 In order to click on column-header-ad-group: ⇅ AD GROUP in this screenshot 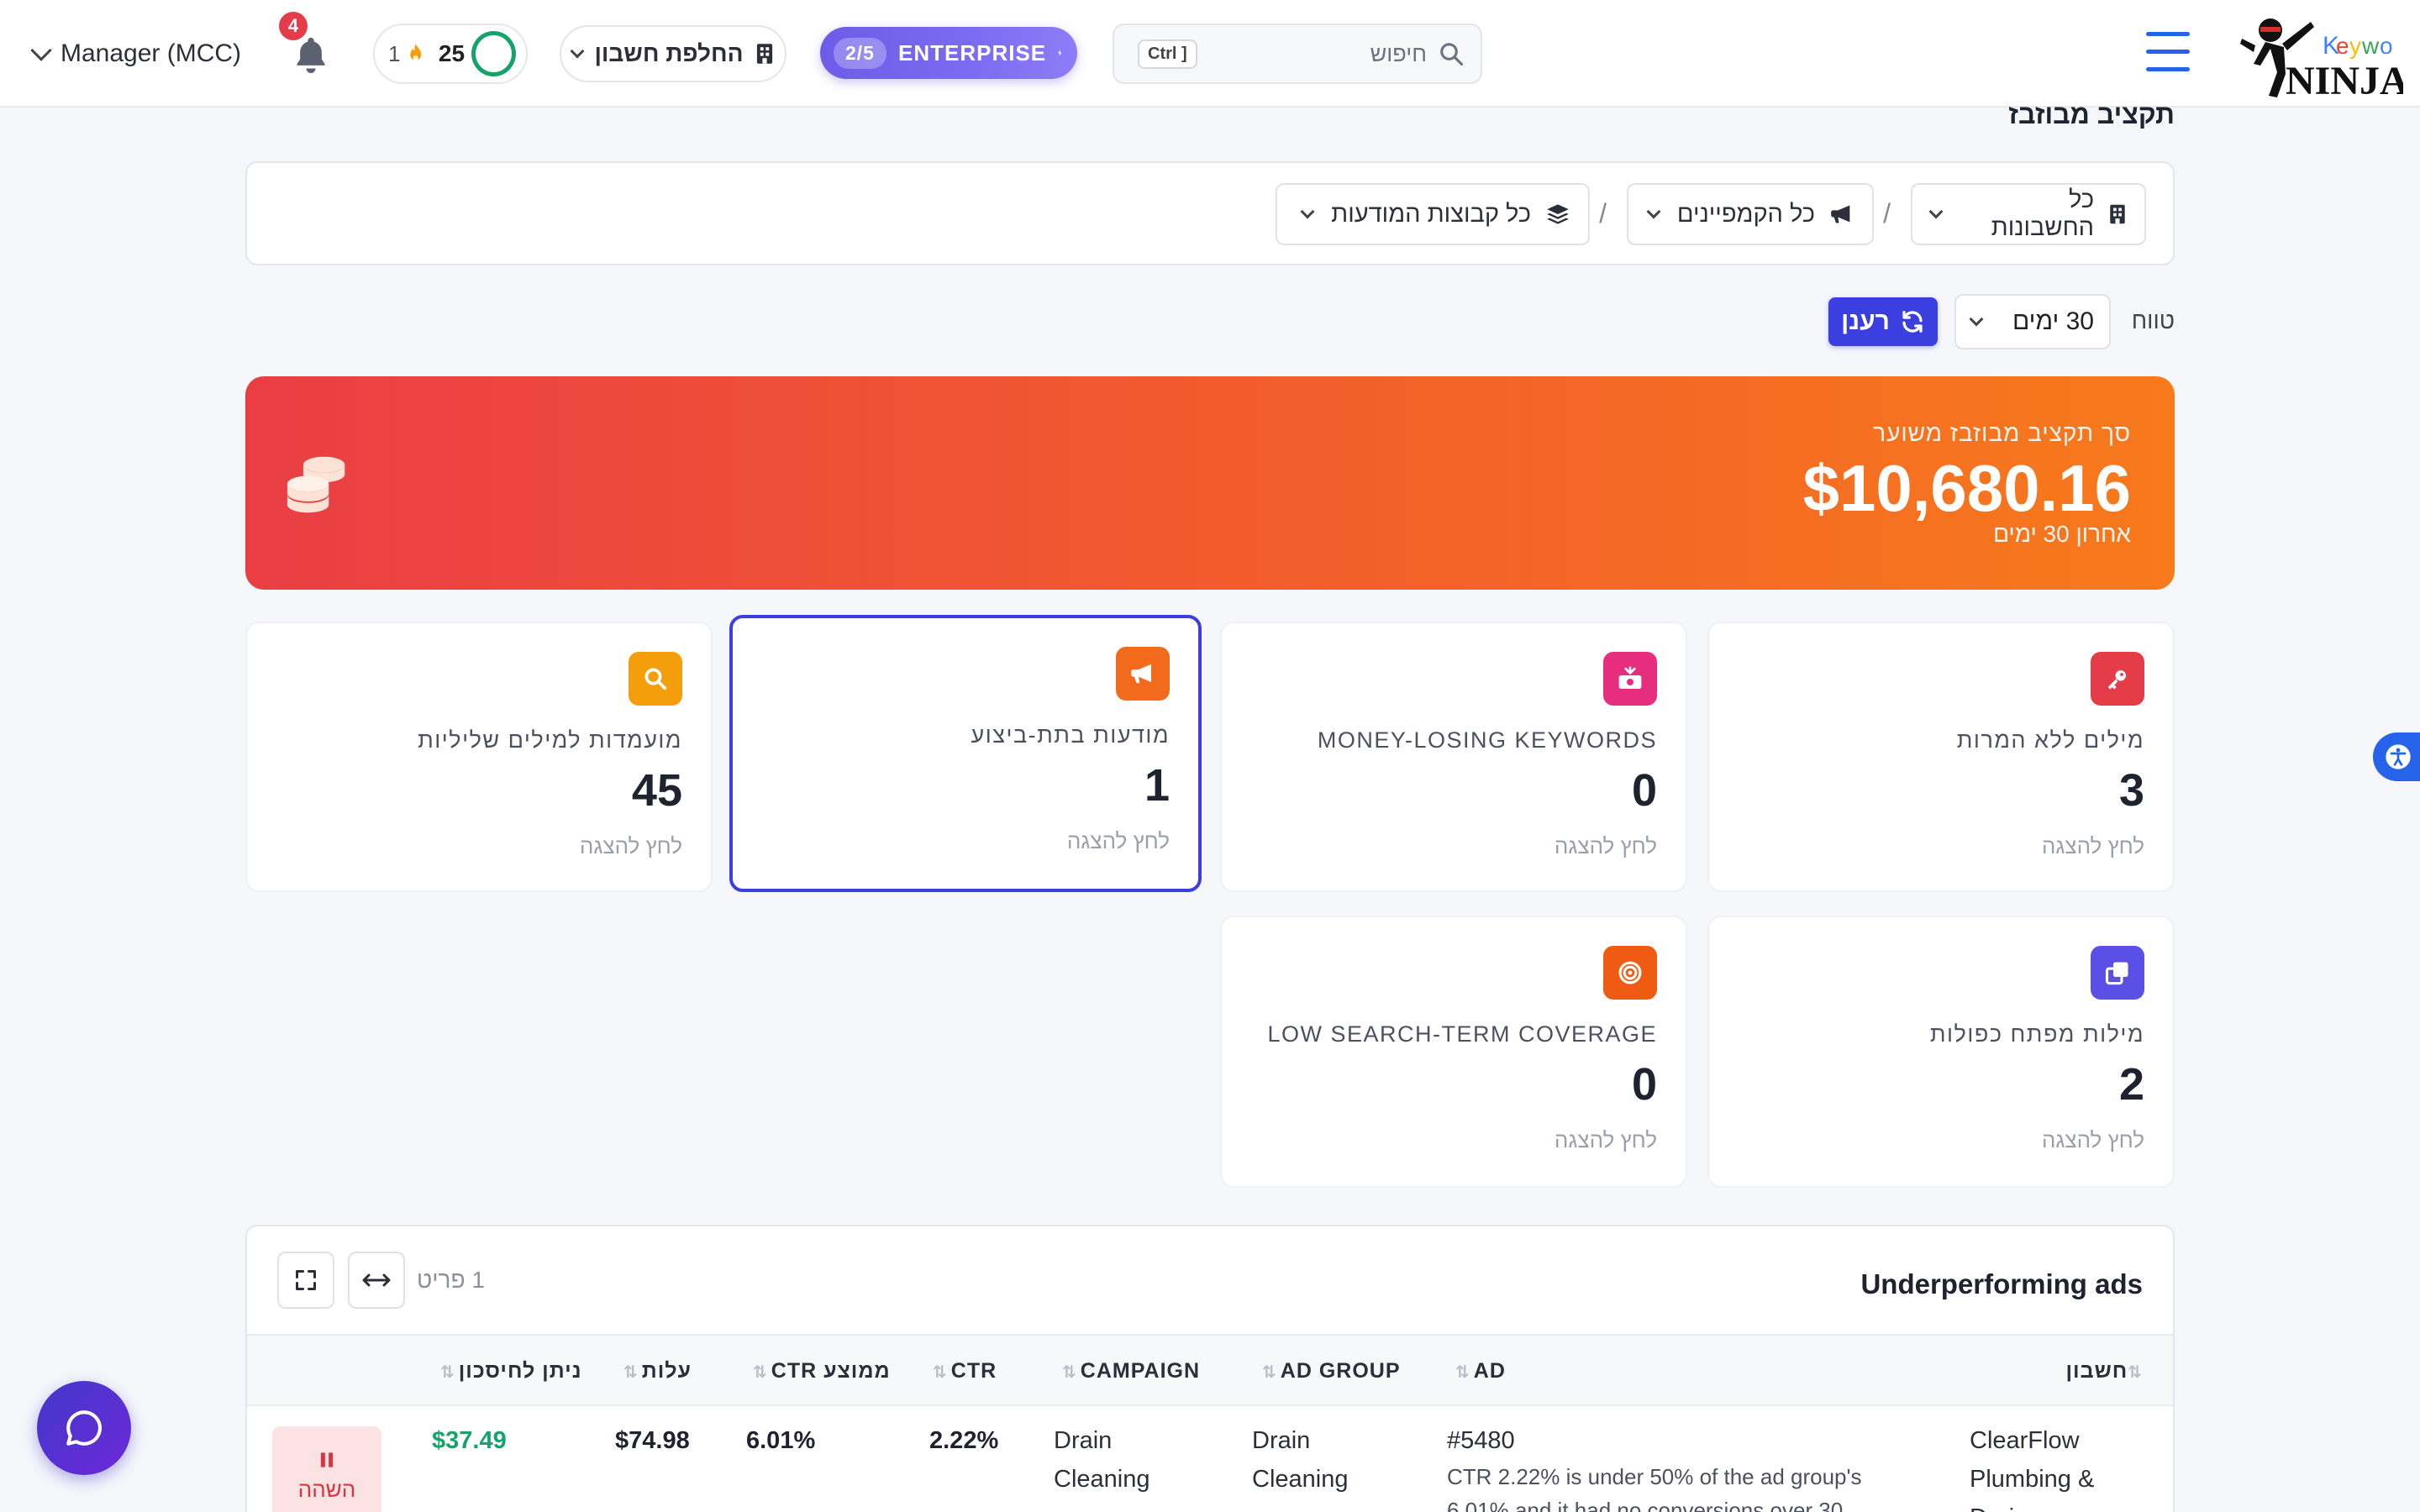, I will do `click(1331, 1371)`.